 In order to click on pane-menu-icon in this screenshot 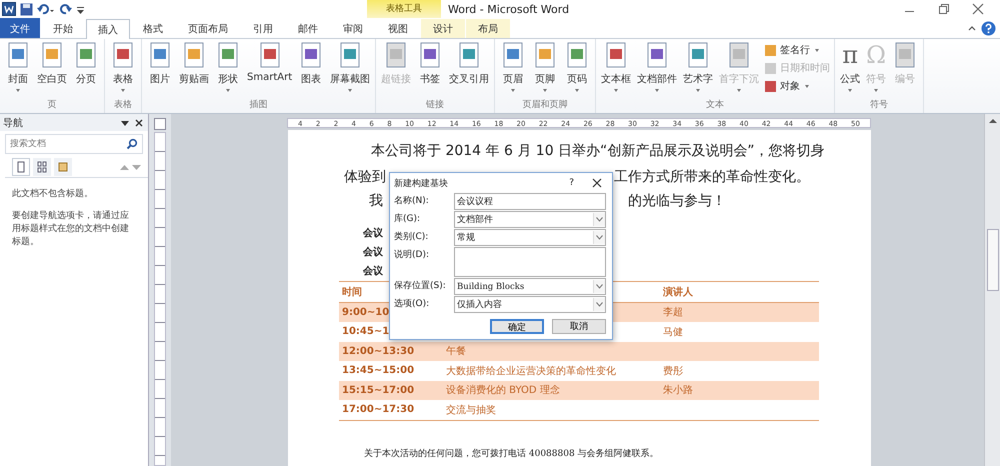, I will do `click(125, 122)`.